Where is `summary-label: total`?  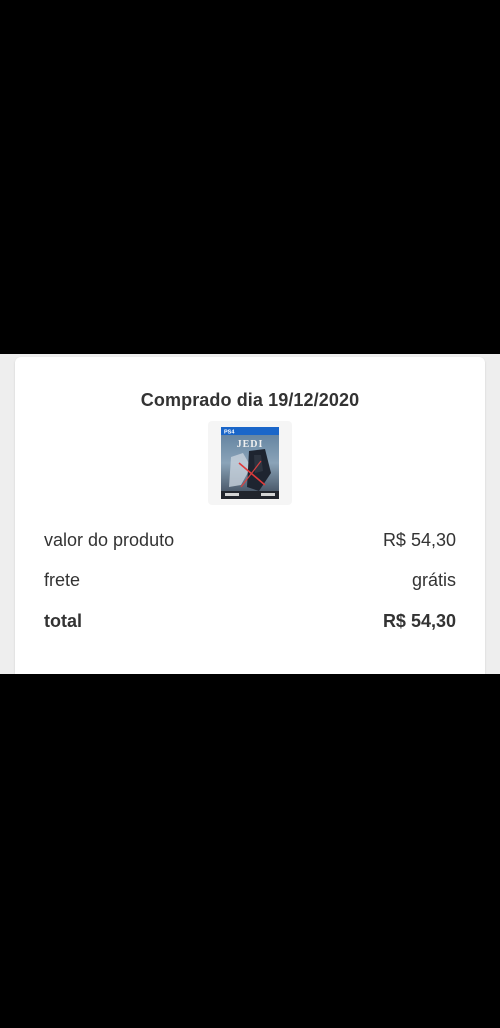 summary-label: total is located at coordinates (63, 621).